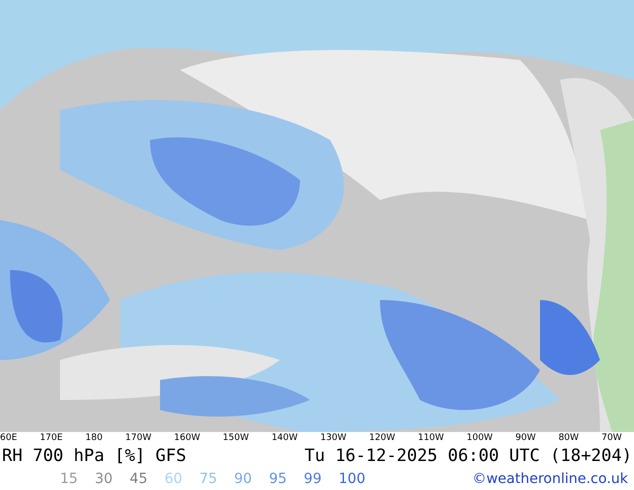 This screenshot has width=634, height=490. What do you see at coordinates (243, 479) in the screenshot?
I see `legend-value: 90` at bounding box center [243, 479].